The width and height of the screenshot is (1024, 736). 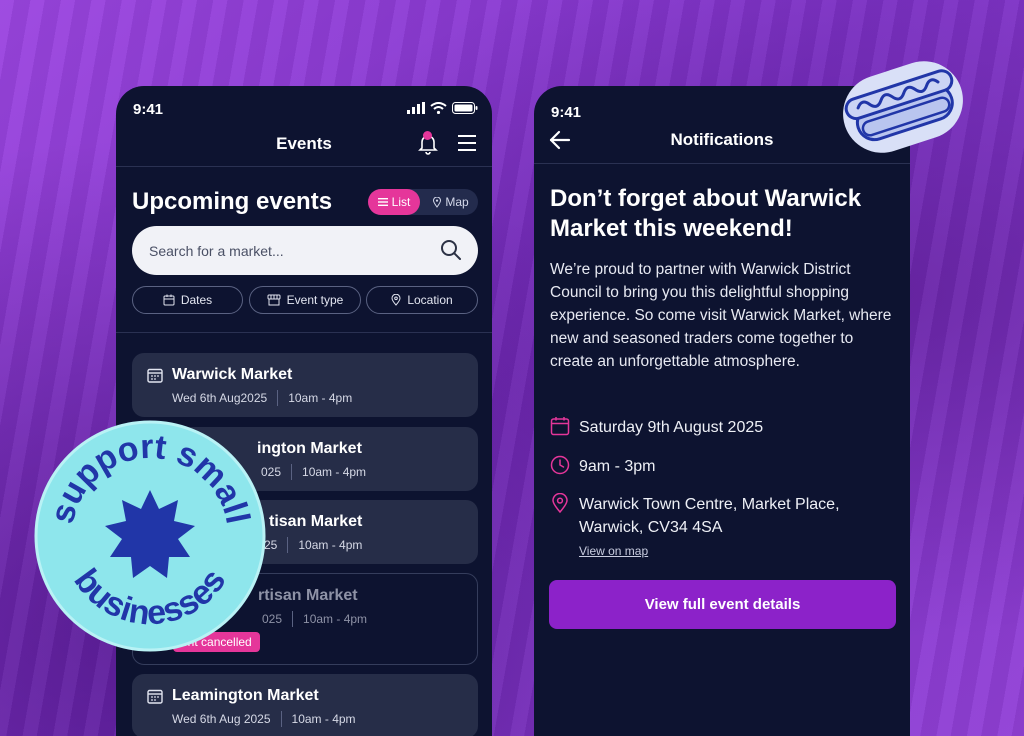 I want to click on filter-event-type-button: Event type, so click(x=305, y=300).